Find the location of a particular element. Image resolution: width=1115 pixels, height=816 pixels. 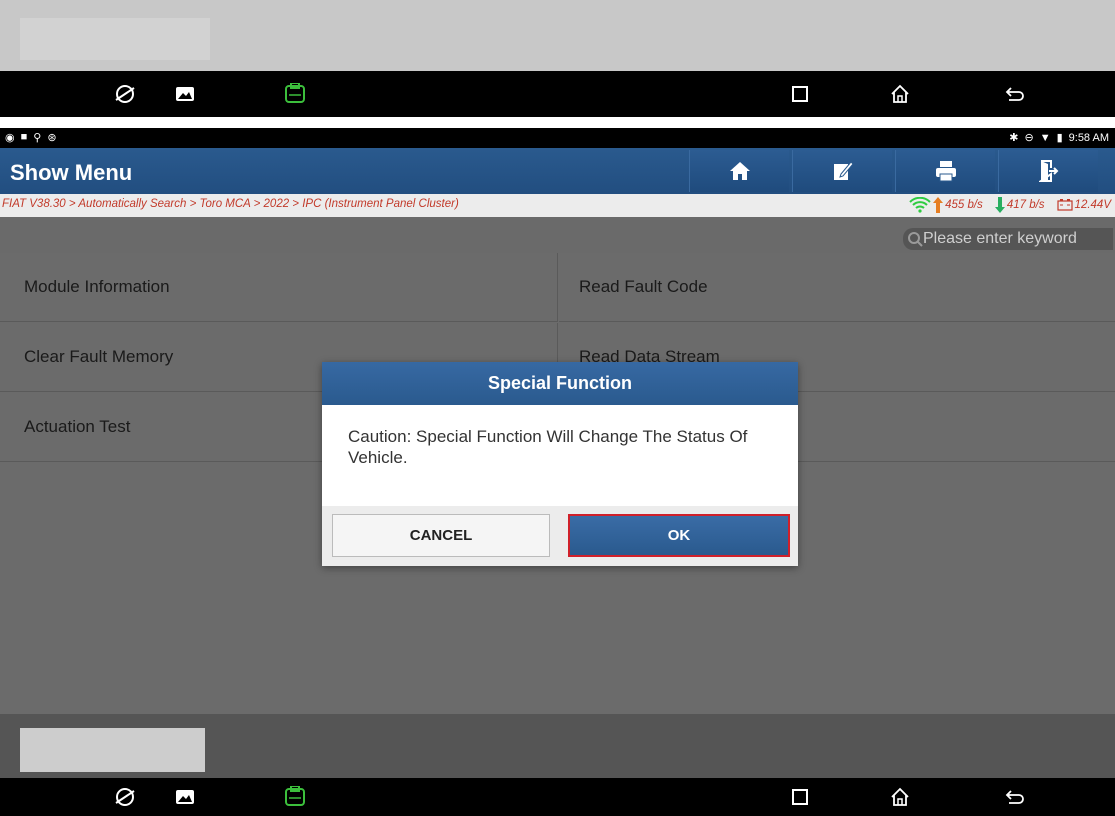

menu-item-label: Read Fault Code is located at coordinates (643, 286).